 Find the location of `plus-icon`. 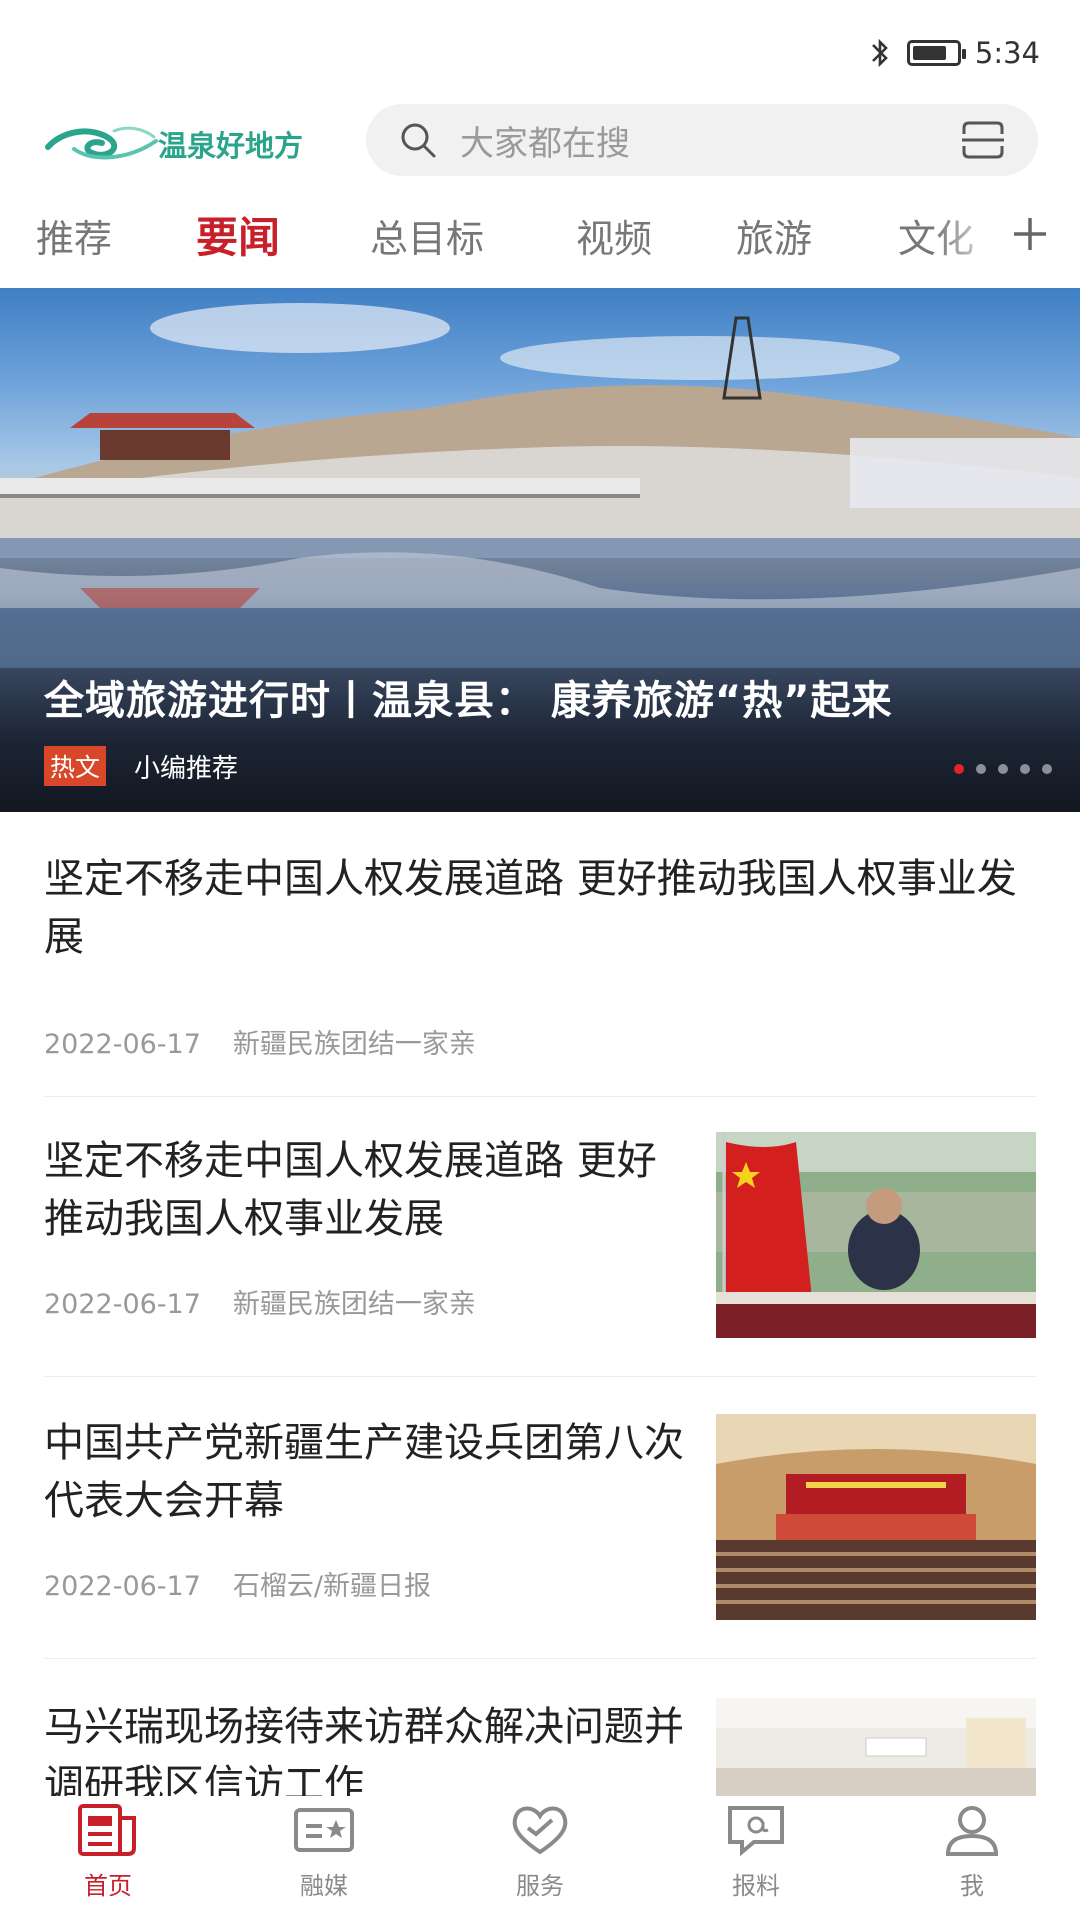

plus-icon is located at coordinates (1030, 234).